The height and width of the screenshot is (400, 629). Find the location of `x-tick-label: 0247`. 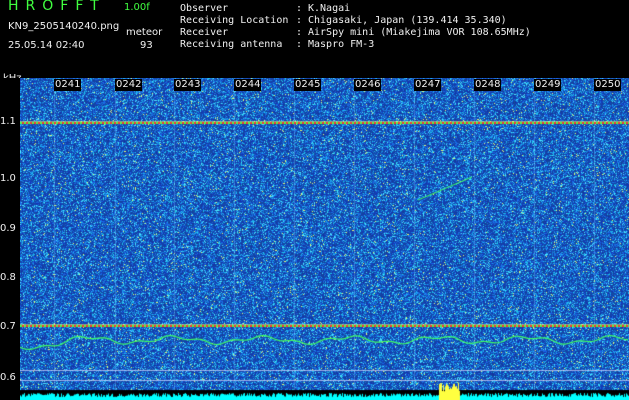

x-tick-label: 0247 is located at coordinates (428, 85).